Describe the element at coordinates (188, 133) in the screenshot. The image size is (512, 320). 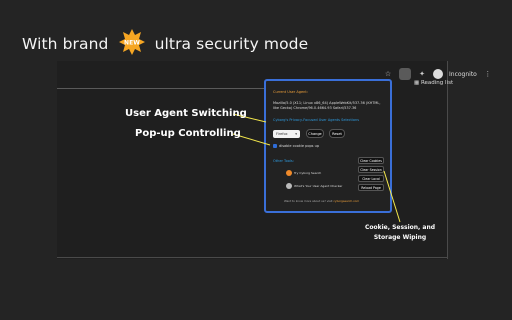
I see `callout-popup-controlling: Pop-up Controlling` at that location.